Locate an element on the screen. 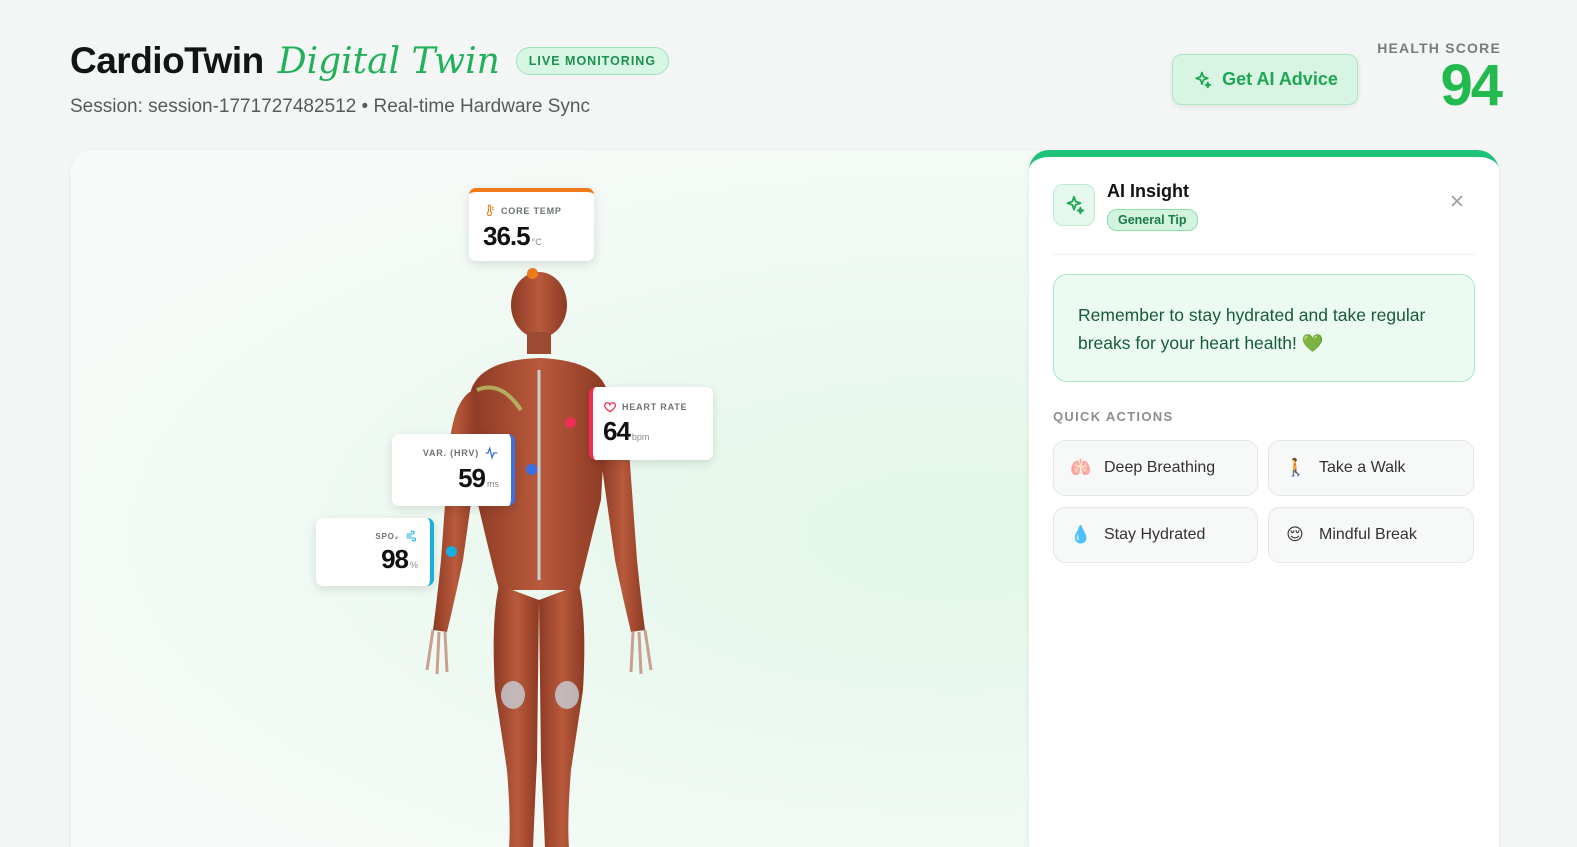  core-temp-reading: 36.5 °C is located at coordinates (512, 236).